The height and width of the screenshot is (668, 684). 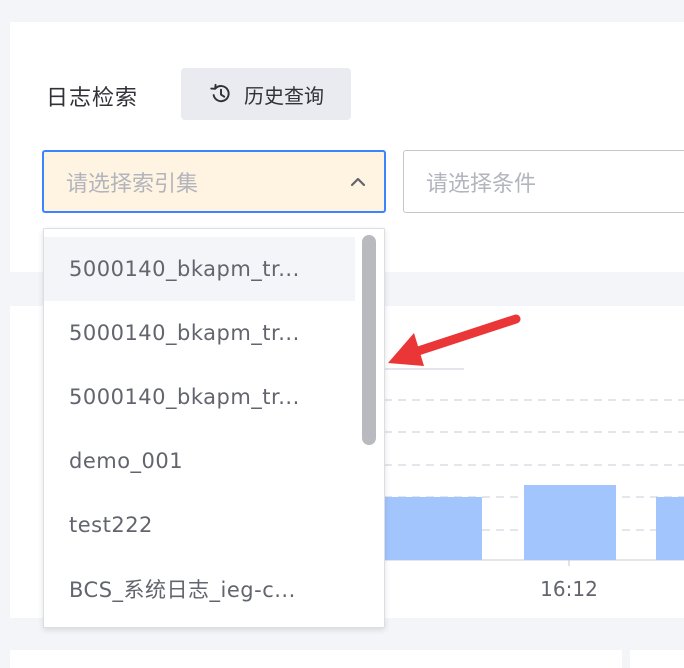 What do you see at coordinates (199, 461) in the screenshot?
I see `dropdown-option: demo_001` at bounding box center [199, 461].